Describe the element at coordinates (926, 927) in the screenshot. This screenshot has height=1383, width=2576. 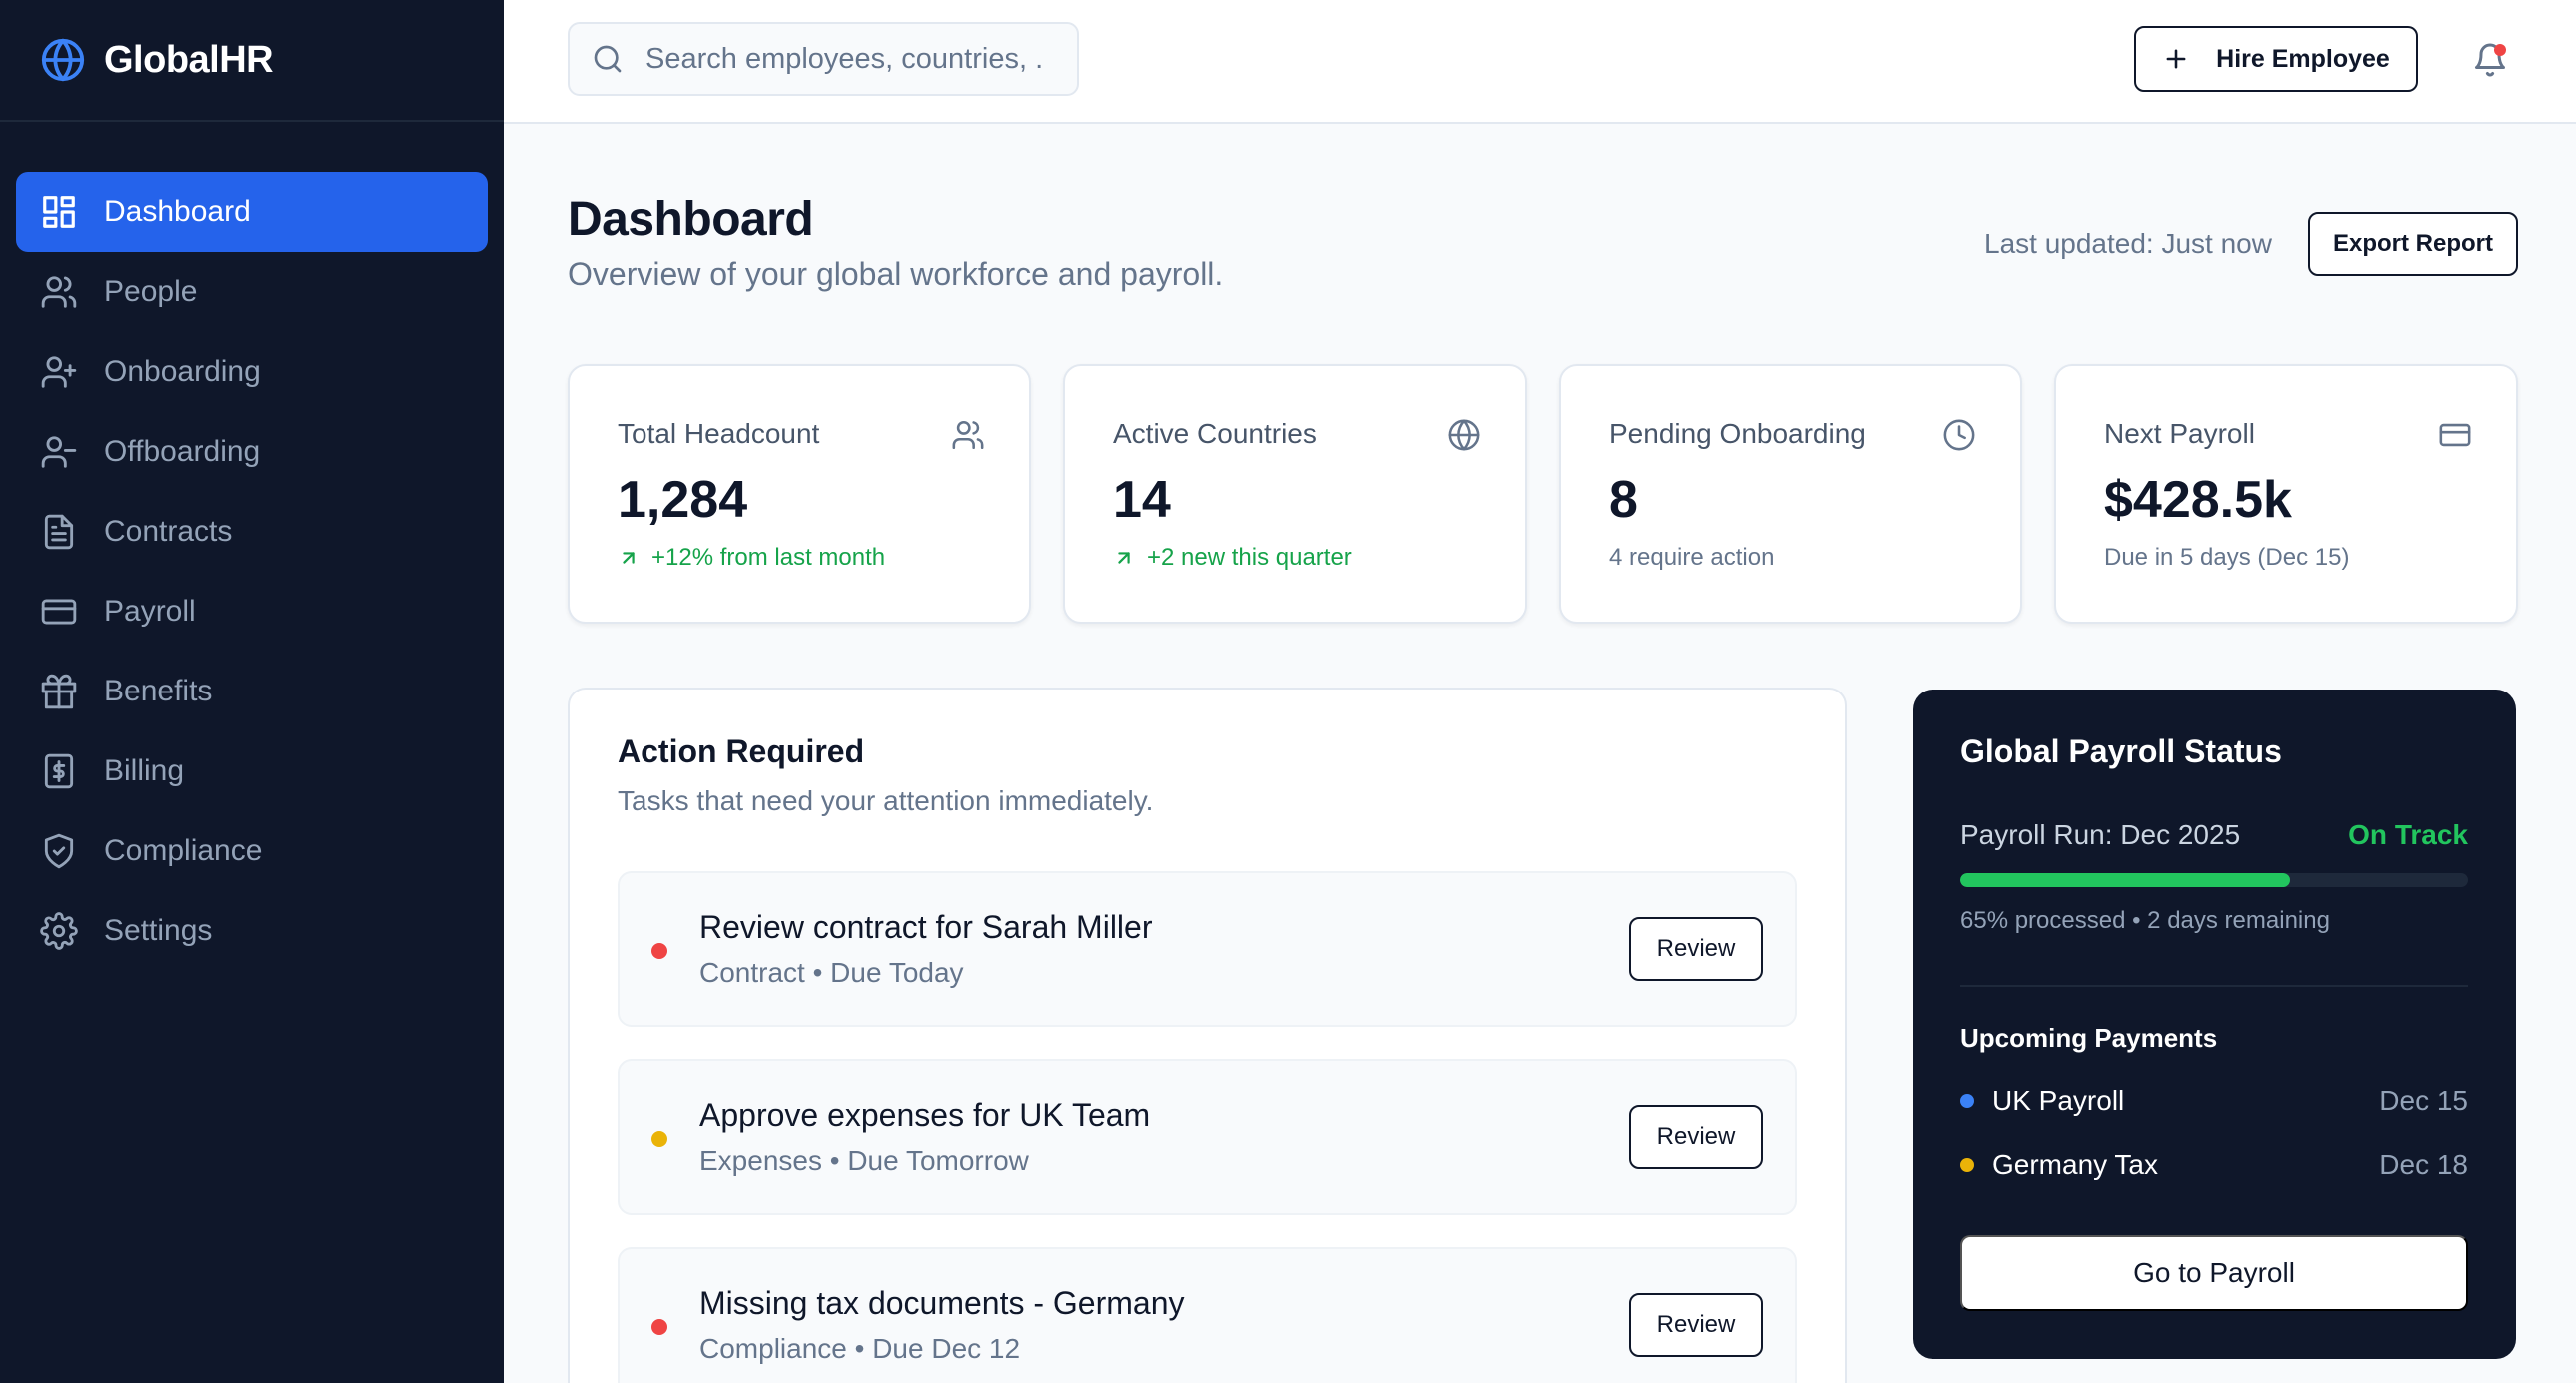
I see `task-title: Review contract for Sarah Miller` at that location.